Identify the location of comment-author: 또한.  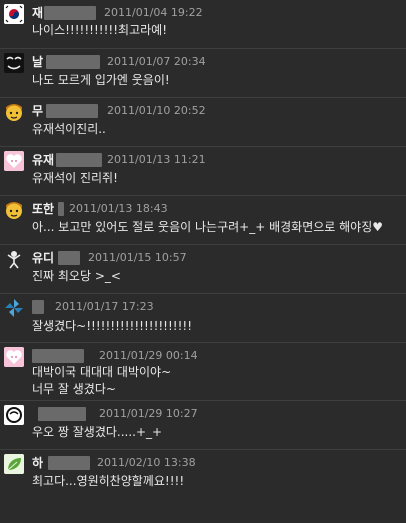
(43, 209).